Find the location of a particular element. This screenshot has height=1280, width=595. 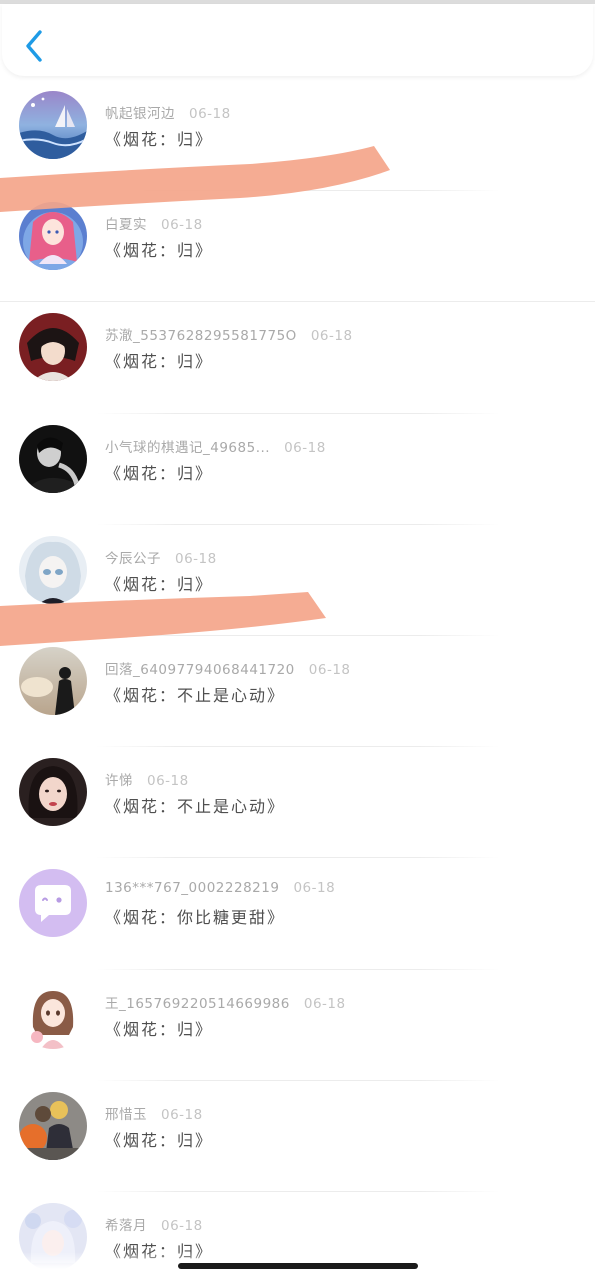

row-meta: 王_165769220514669986 06-18 is located at coordinates (225, 1002).